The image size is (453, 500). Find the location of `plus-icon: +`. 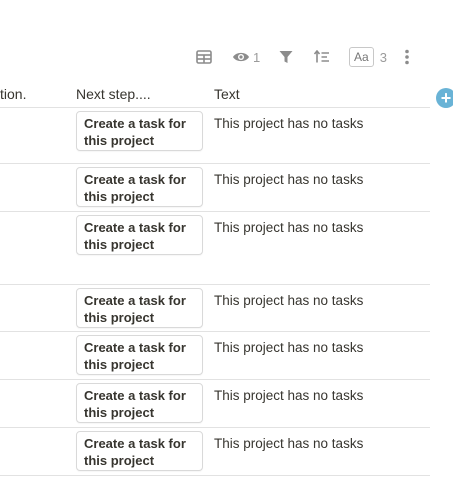

plus-icon: + is located at coordinates (446, 98).